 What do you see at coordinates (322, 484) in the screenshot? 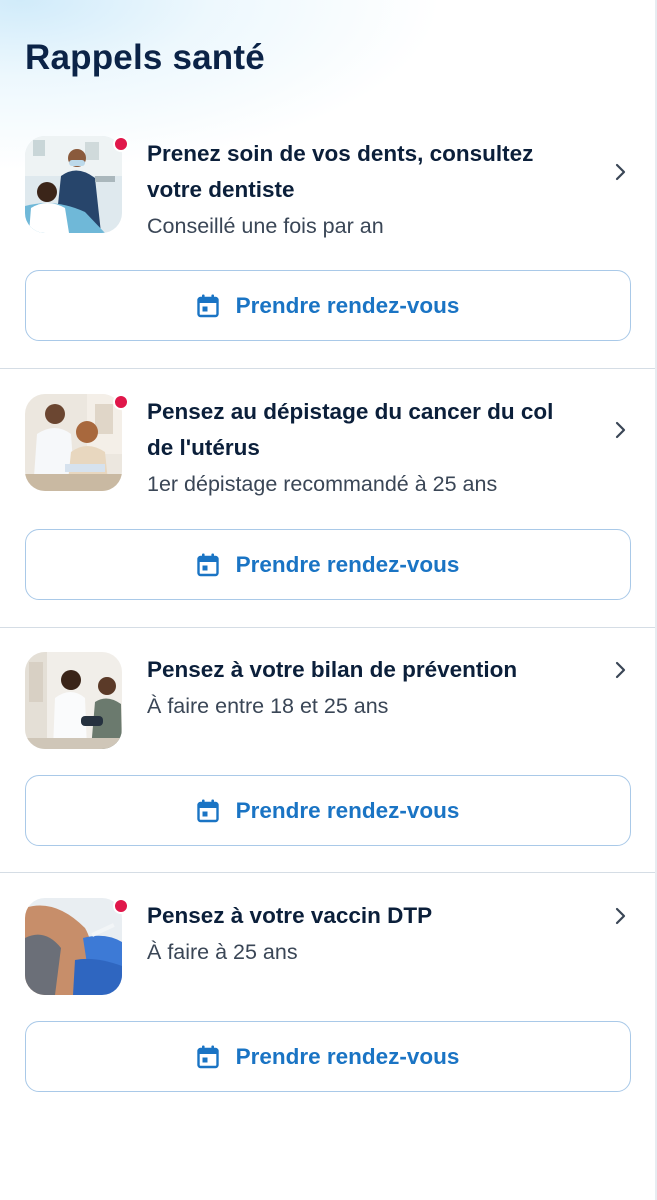
I see `reminder-subtitle: 1er dépistage recommandé à 25 ans` at bounding box center [322, 484].